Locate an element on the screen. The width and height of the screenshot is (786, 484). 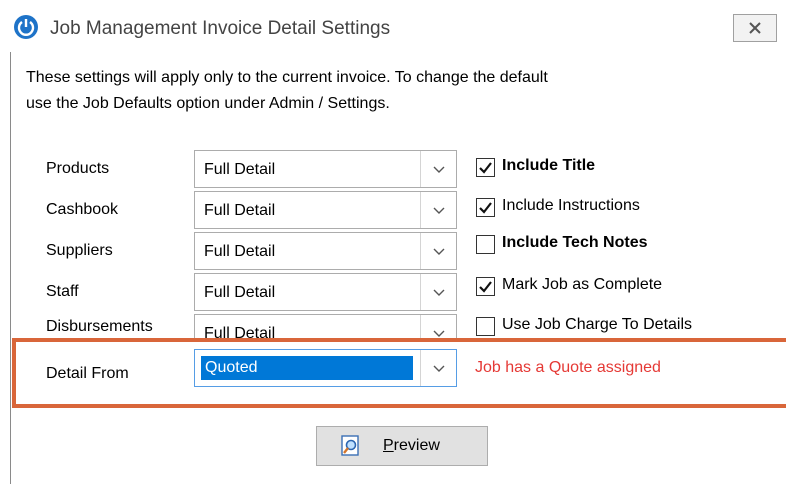
mark-job-complete-checkbox: Mark Job as Complete is located at coordinates (631, 288).